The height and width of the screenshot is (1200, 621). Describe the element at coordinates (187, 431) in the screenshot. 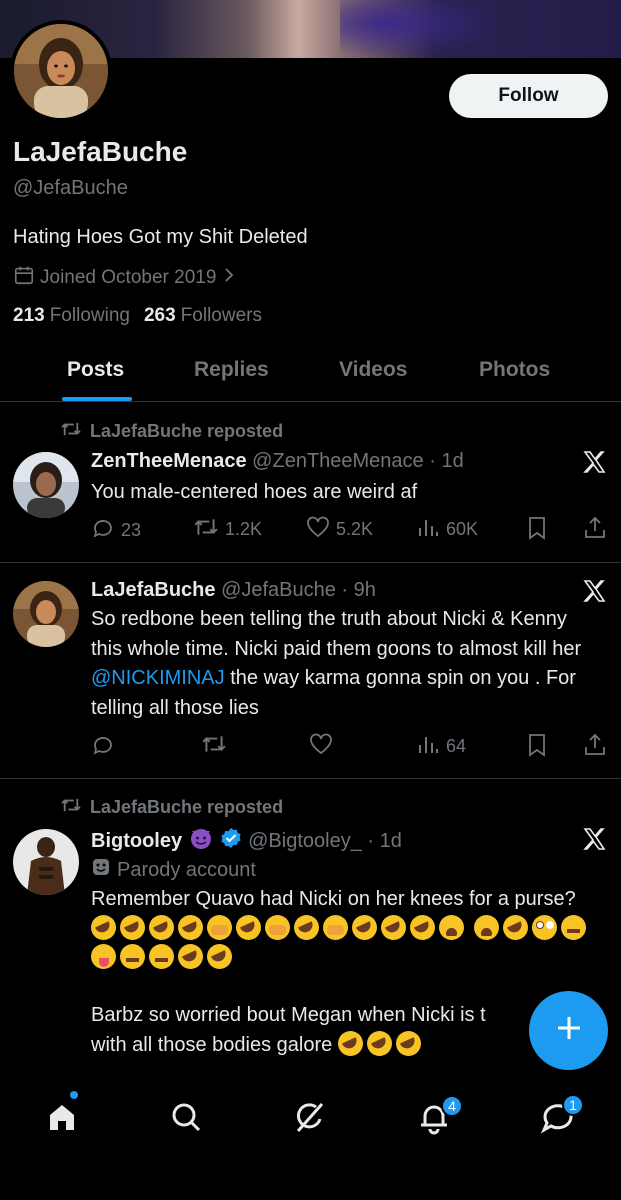

I see `repost-label: LaJefaBuche reposted` at that location.